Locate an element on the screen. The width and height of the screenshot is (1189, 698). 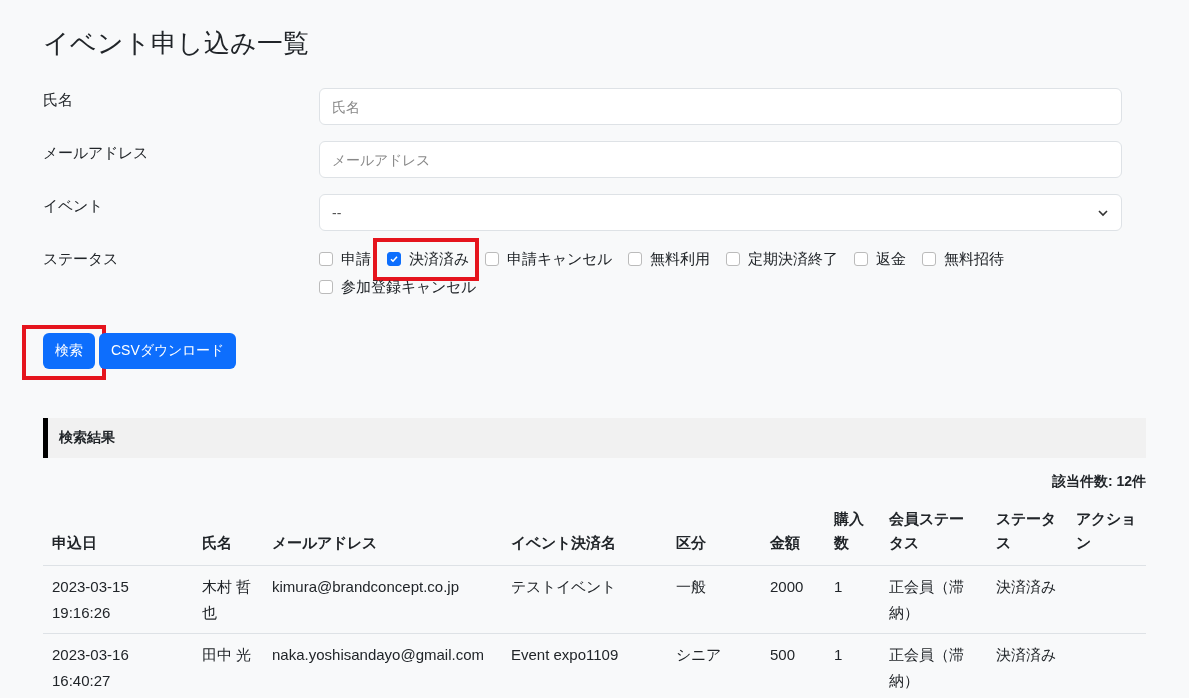
table-cell: 一般 is located at coordinates (714, 599).